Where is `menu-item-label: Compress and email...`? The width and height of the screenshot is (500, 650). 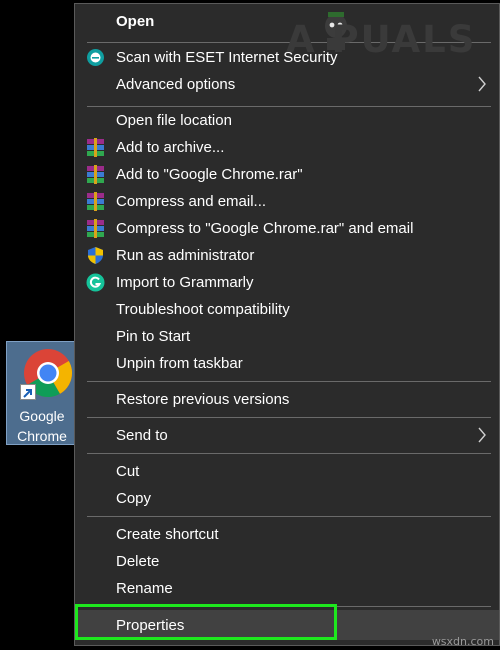
menu-item-label: Compress and email... is located at coordinates (191, 201).